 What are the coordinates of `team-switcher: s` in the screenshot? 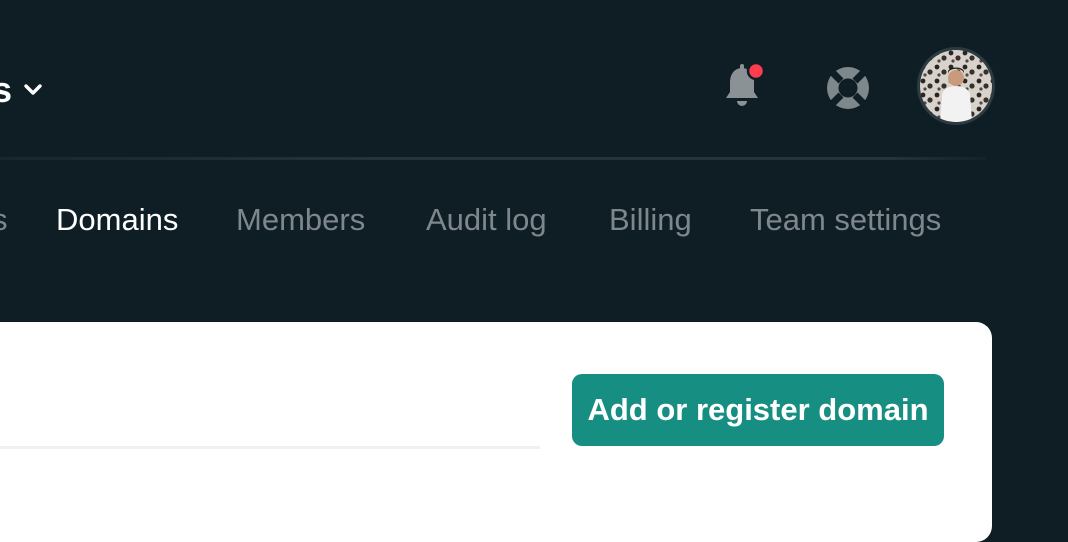 It's located at (22, 90).